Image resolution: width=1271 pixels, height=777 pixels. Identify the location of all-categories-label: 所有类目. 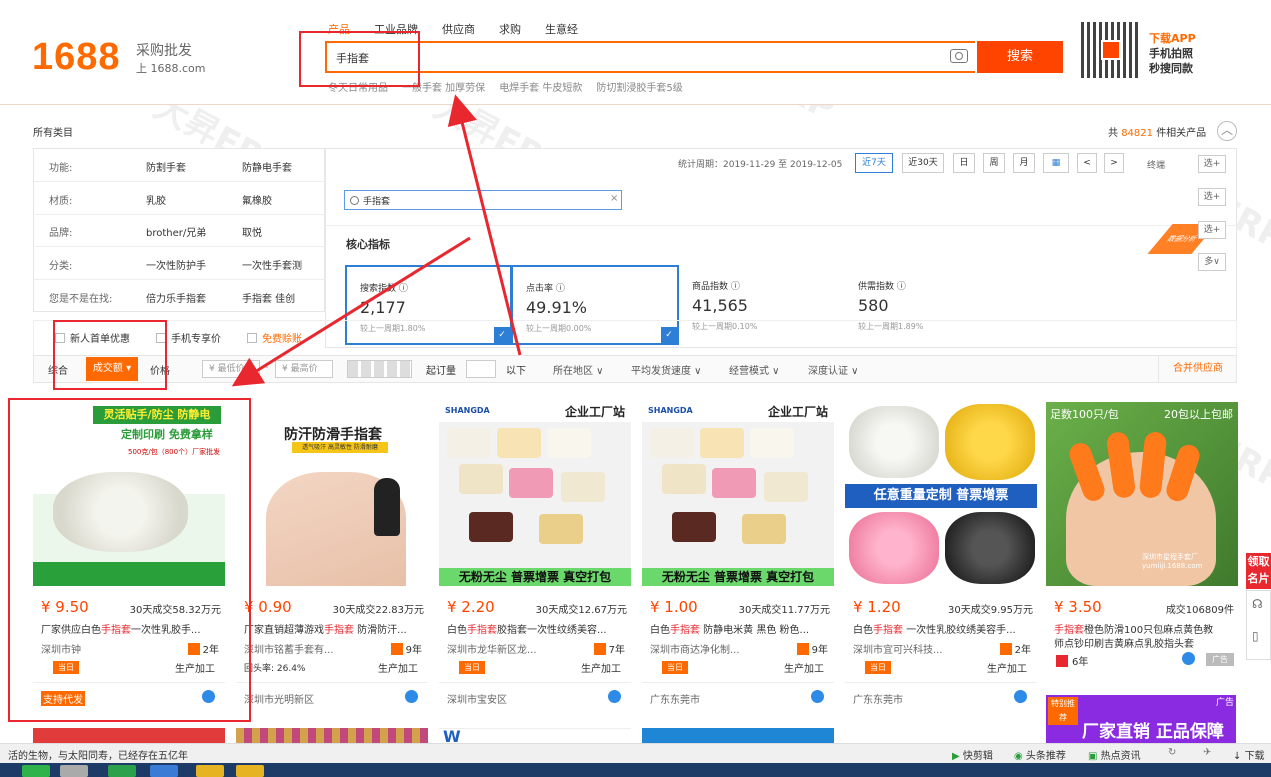
(53, 131).